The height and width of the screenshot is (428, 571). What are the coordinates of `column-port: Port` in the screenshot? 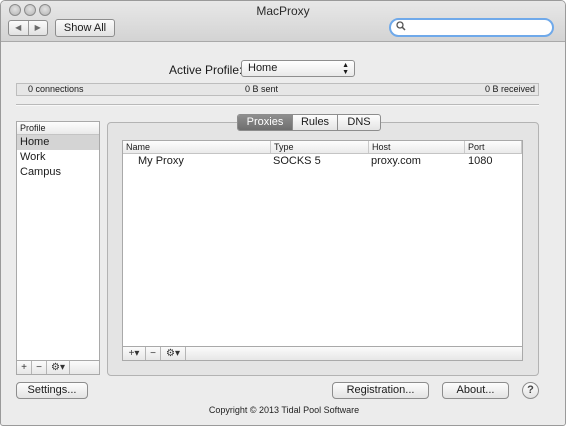 It's located at (493, 147).